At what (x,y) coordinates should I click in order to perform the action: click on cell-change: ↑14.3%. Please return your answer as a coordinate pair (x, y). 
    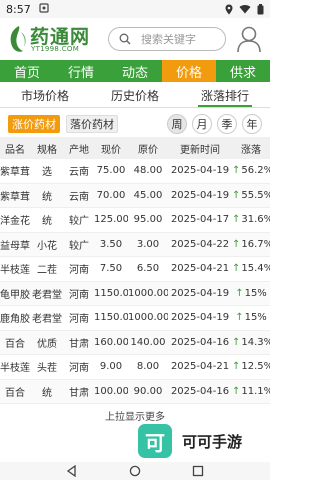
    Looking at the image, I should click on (251, 342).